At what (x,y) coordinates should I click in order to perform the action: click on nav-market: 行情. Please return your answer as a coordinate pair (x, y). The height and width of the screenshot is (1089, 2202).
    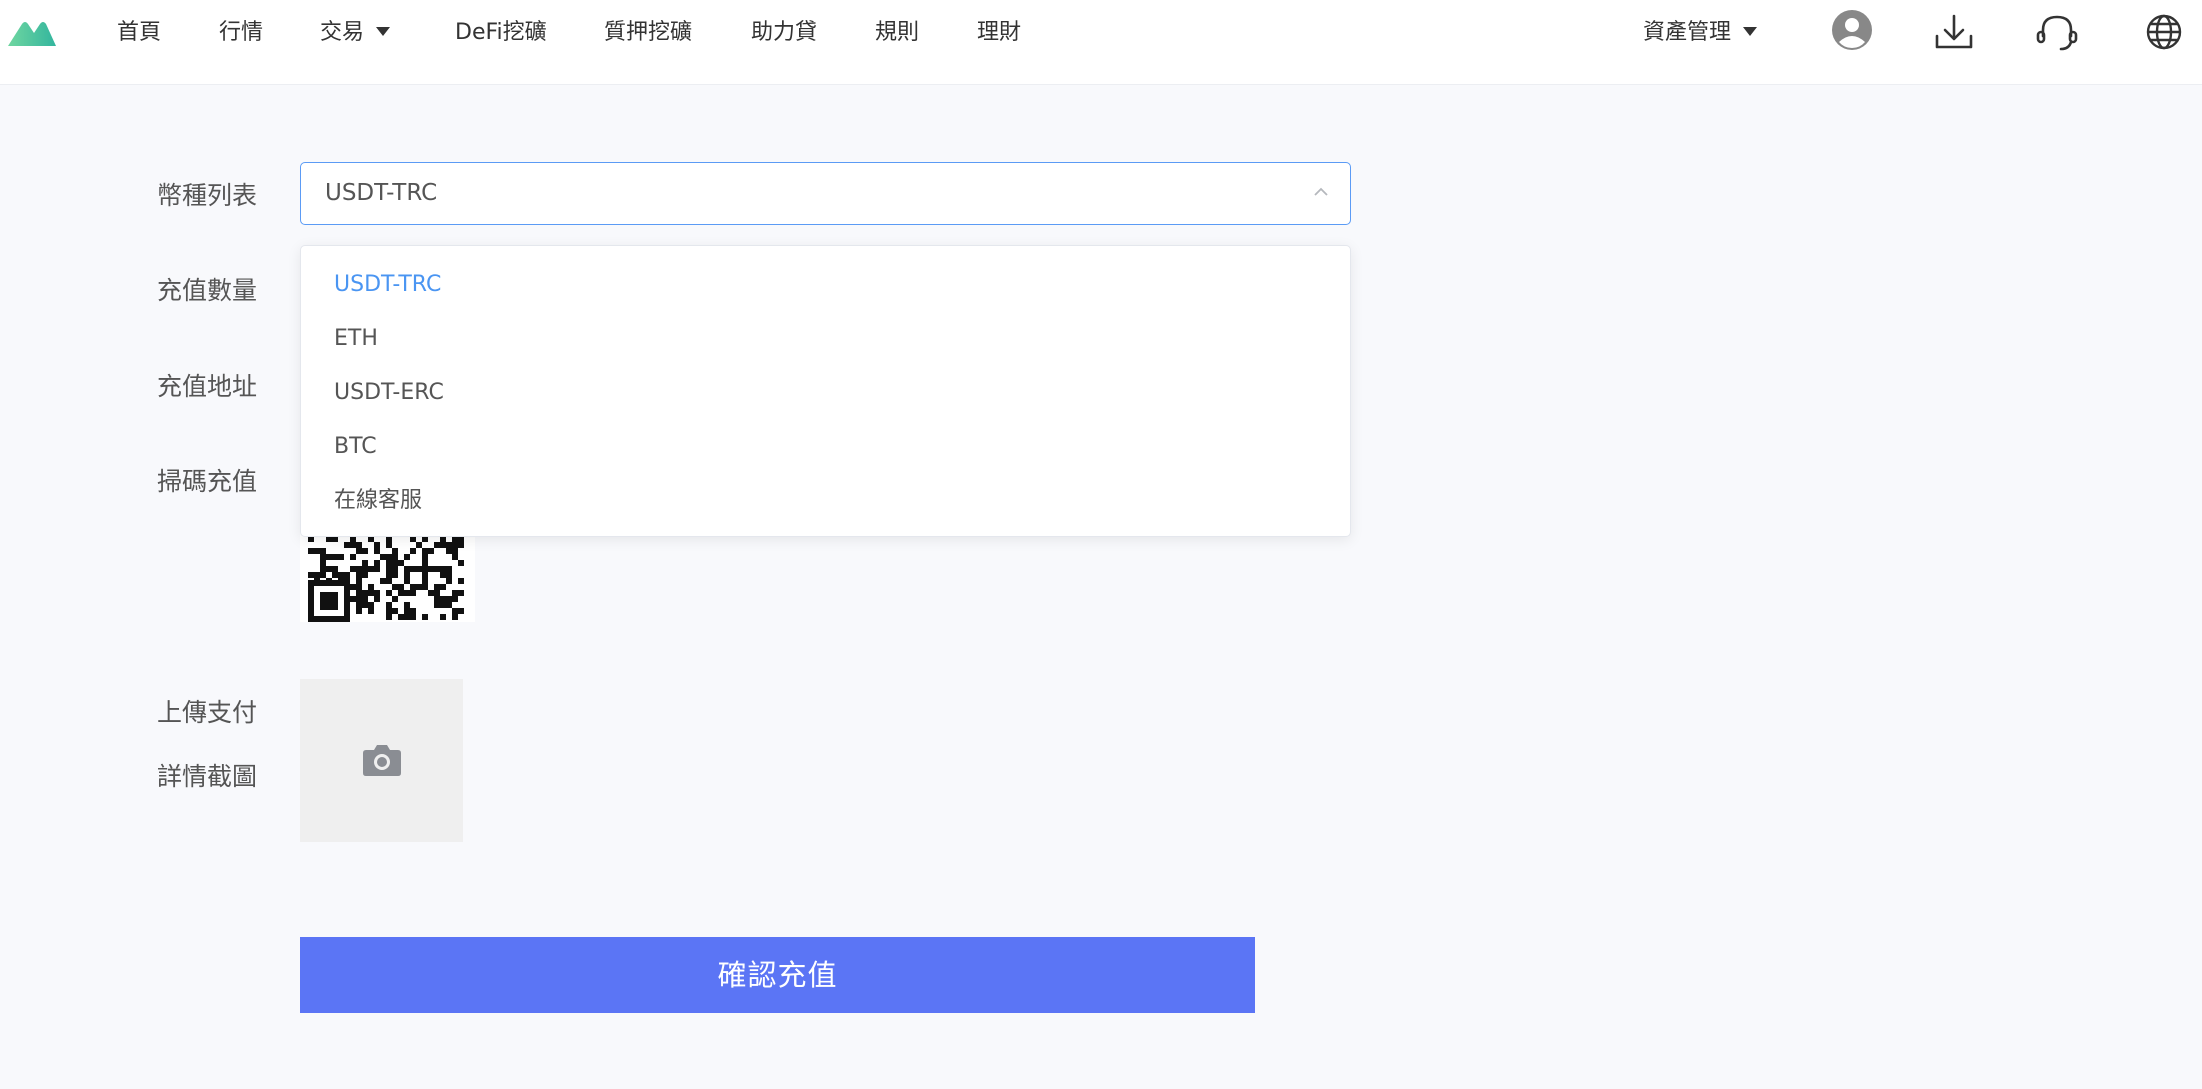
    Looking at the image, I should click on (241, 33).